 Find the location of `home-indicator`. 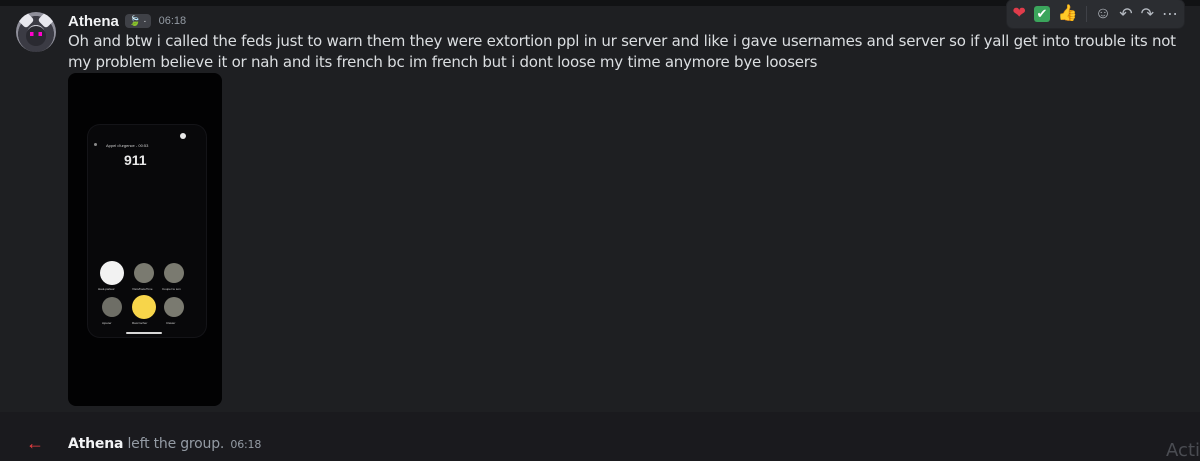

home-indicator is located at coordinates (144, 333).